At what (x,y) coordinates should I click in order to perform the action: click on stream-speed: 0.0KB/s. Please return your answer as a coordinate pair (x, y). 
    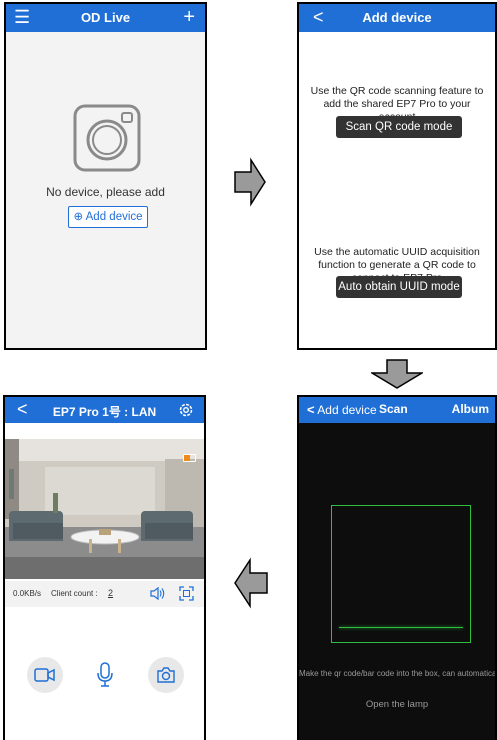
    Looking at the image, I should click on (27, 593).